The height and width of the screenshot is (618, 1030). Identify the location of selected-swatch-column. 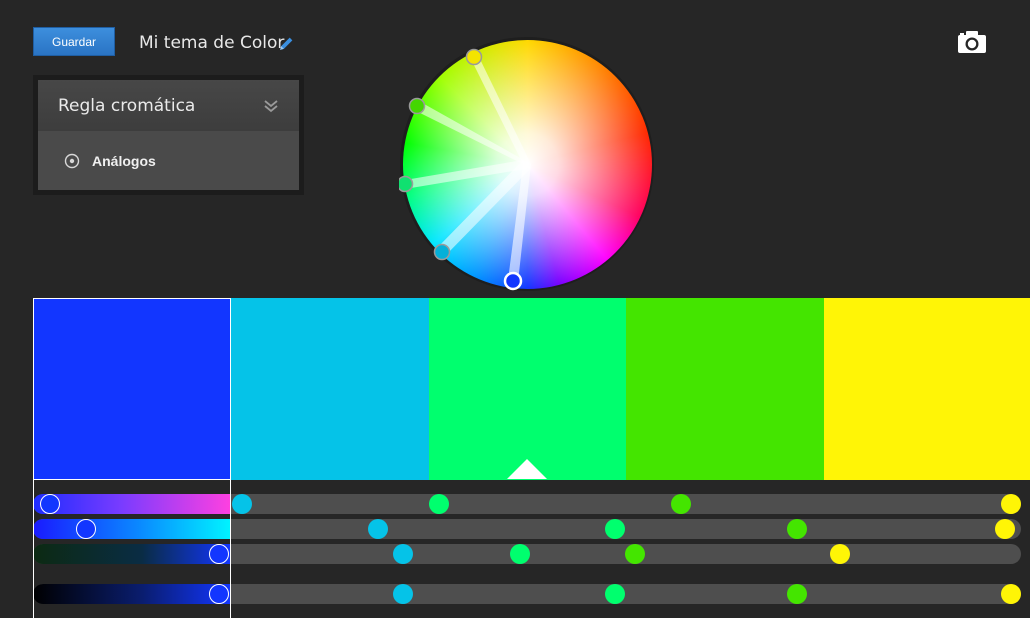
(132, 549).